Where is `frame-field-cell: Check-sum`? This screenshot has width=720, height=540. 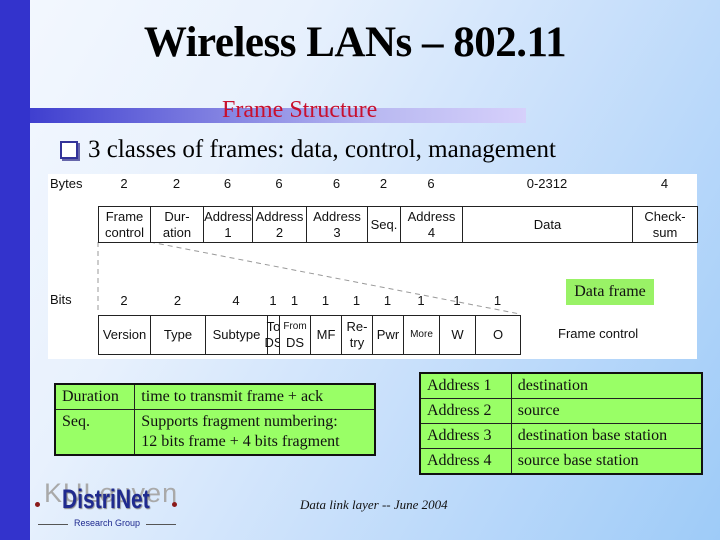 frame-field-cell: Check-sum is located at coordinates (665, 224).